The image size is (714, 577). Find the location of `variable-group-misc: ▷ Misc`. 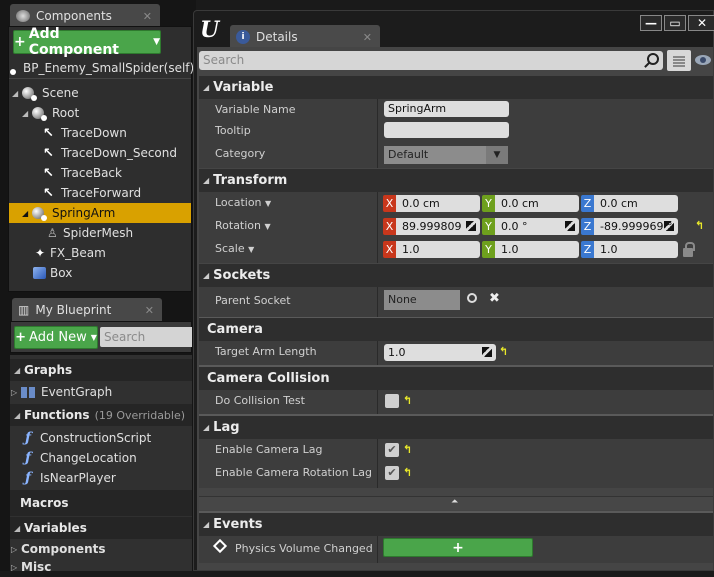

variable-group-misc: ▷ Misc is located at coordinates (101, 567).